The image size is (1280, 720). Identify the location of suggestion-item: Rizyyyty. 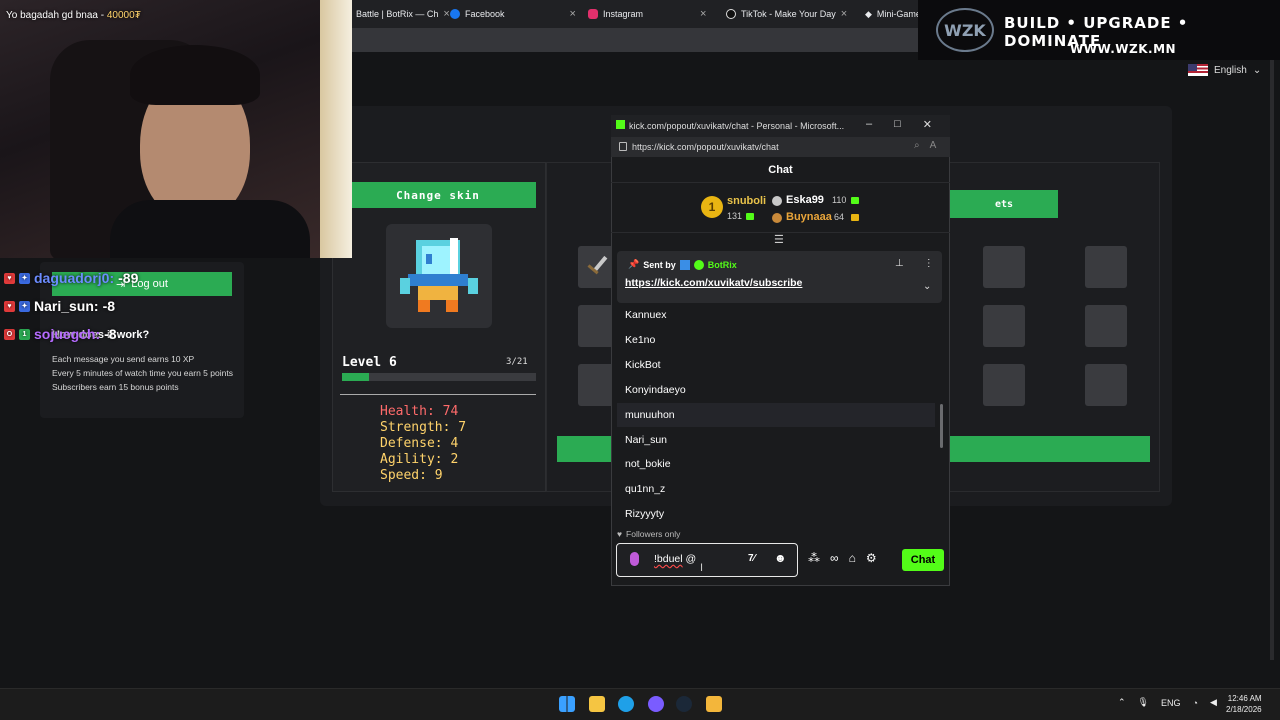
(776, 514).